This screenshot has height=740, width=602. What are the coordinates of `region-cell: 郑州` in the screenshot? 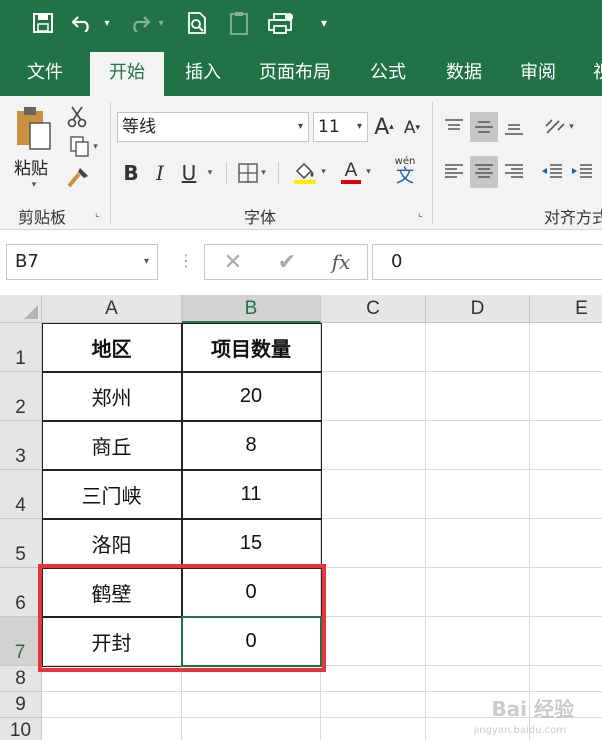 It's located at (112, 396).